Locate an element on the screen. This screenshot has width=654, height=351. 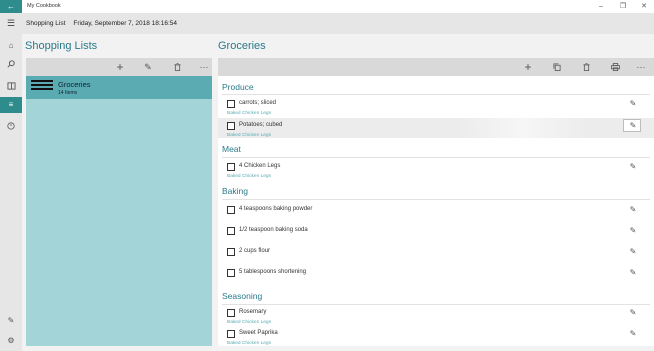
section-produce-title: Produce is located at coordinates (238, 87).